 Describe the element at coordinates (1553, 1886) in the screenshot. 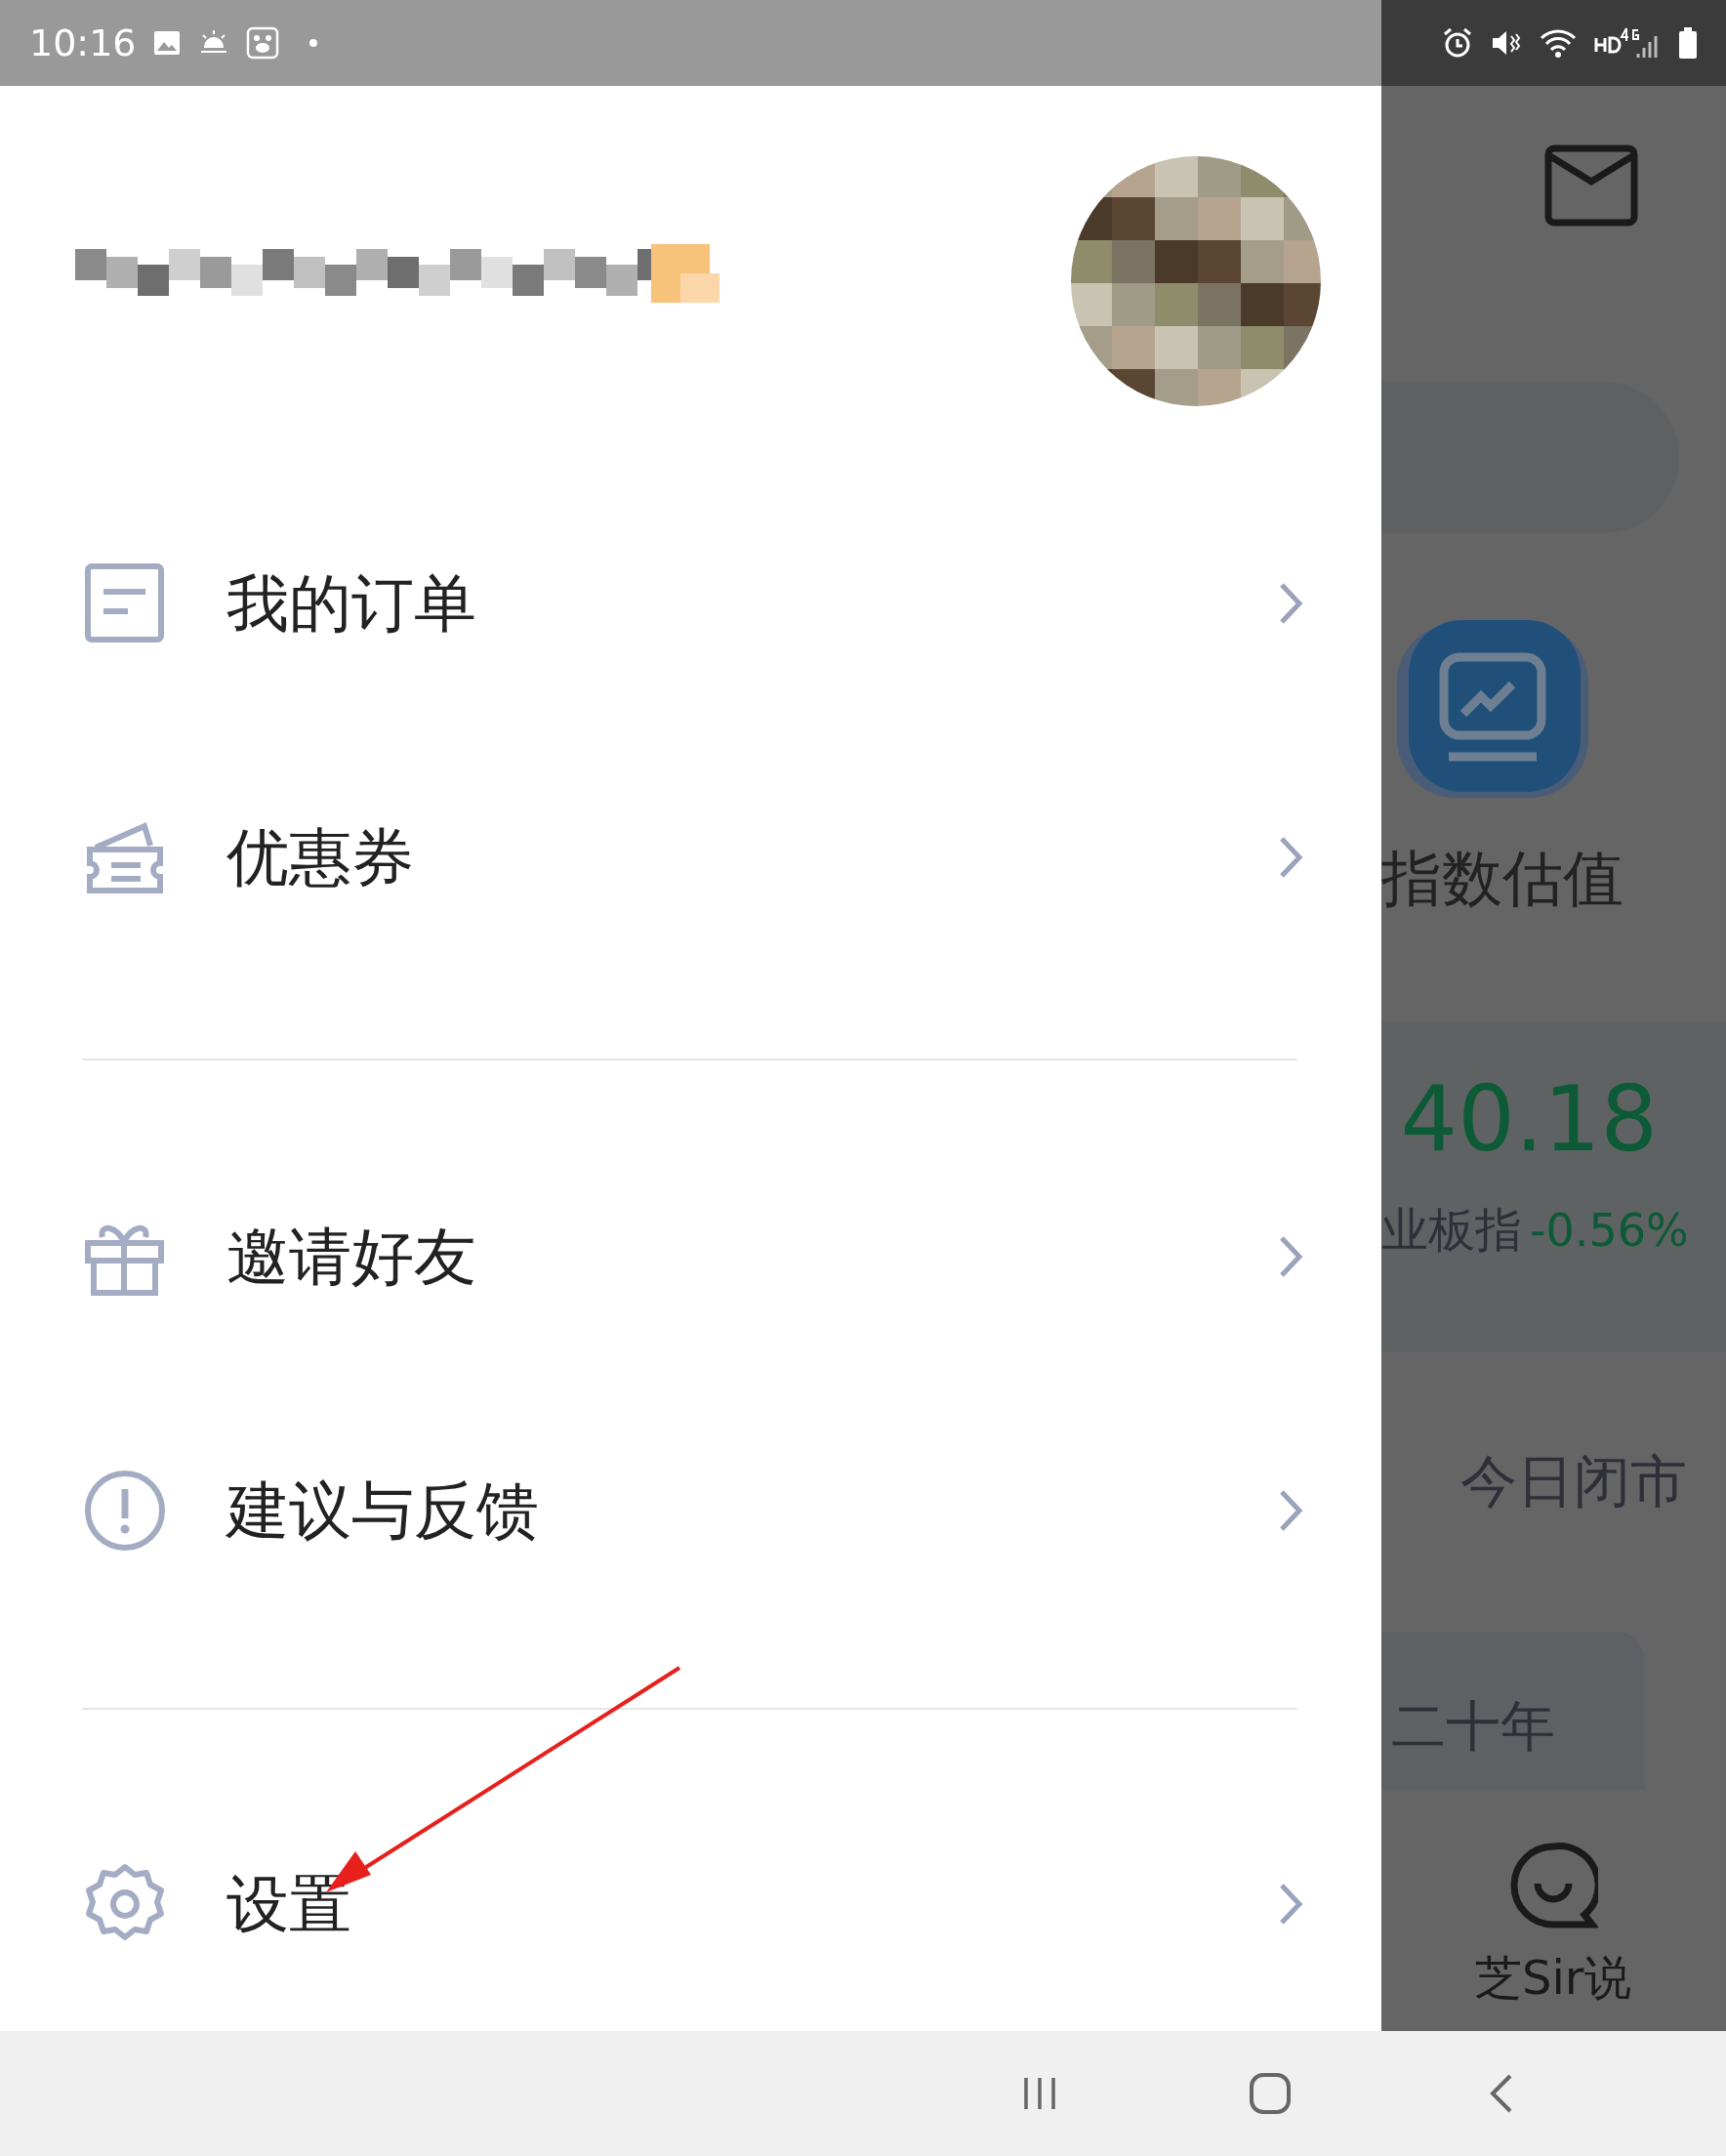

I see `chat-bubble-icon` at that location.